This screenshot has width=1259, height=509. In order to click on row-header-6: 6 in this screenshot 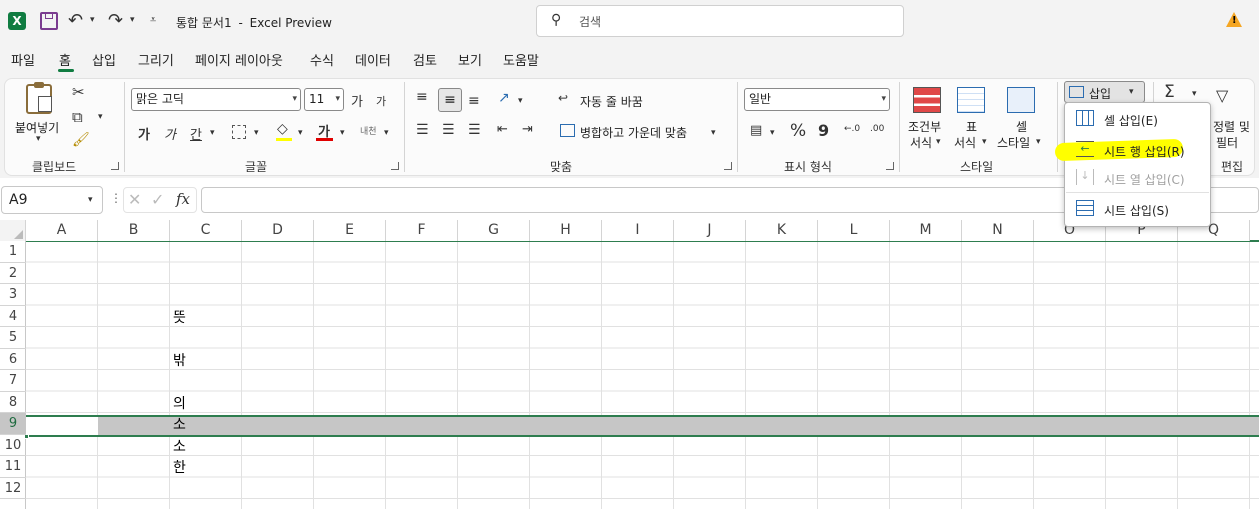, I will do `click(13, 359)`.